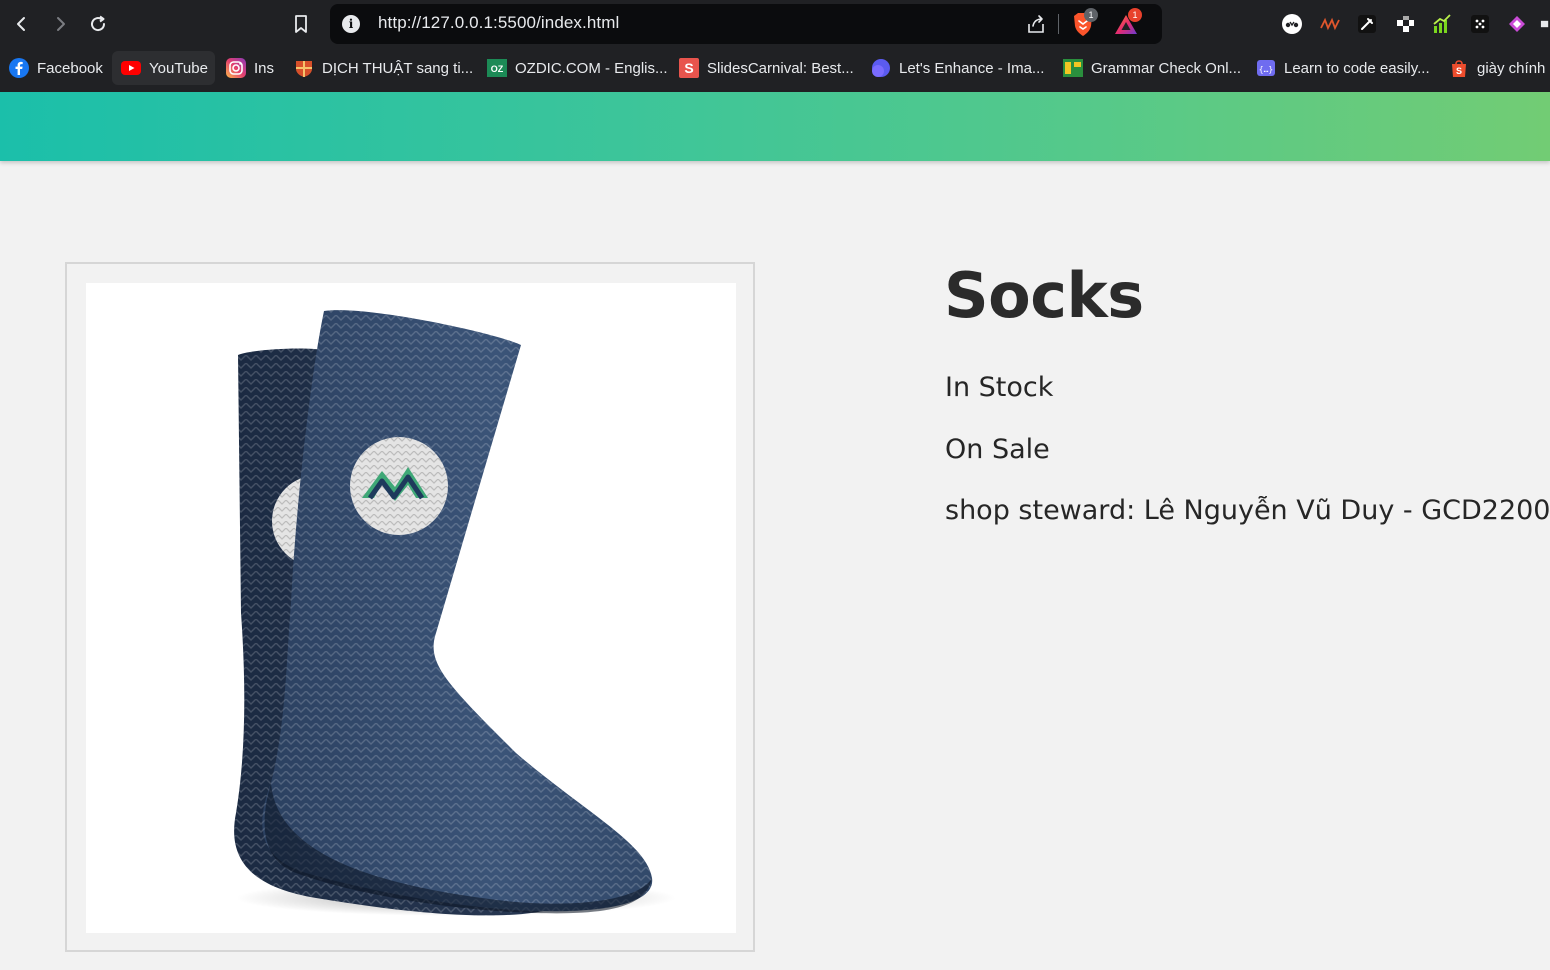  Describe the element at coordinates (881, 68) in the screenshot. I see `letsenhance-icon` at that location.